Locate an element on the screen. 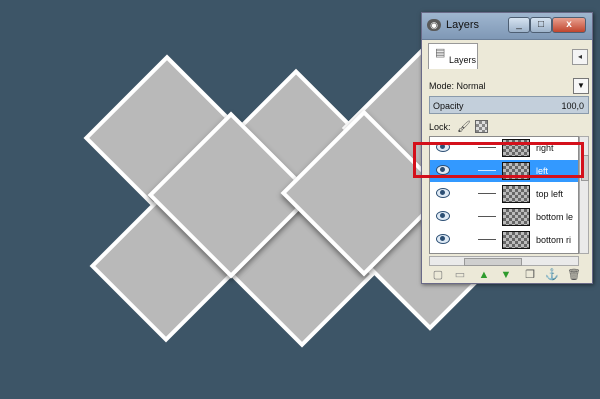 The width and height of the screenshot is (600, 399). maximize-button: □ is located at coordinates (541, 25).